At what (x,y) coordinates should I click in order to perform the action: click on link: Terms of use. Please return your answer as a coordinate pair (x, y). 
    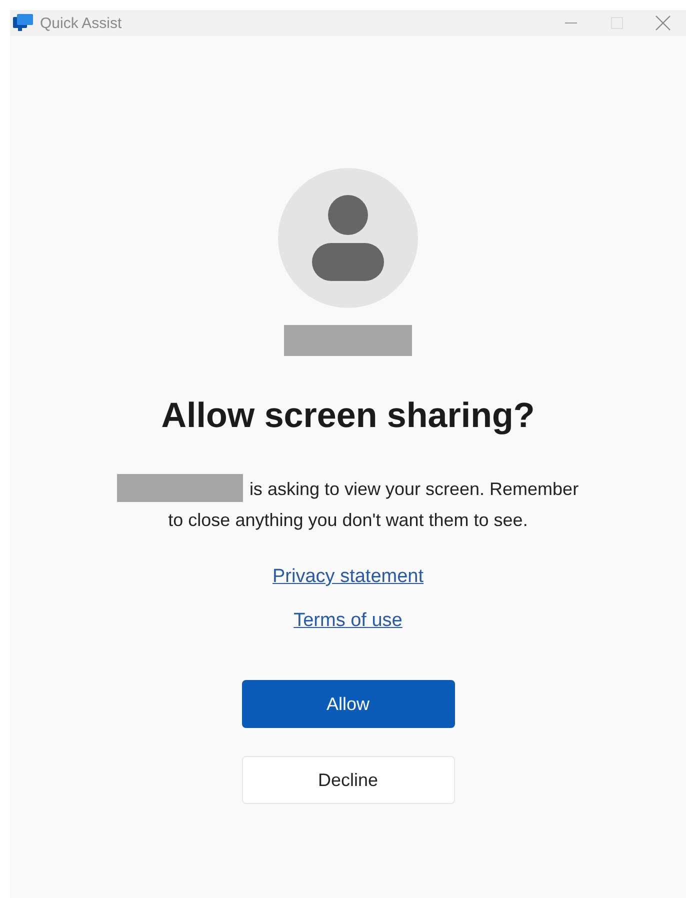
    Looking at the image, I should click on (348, 621).